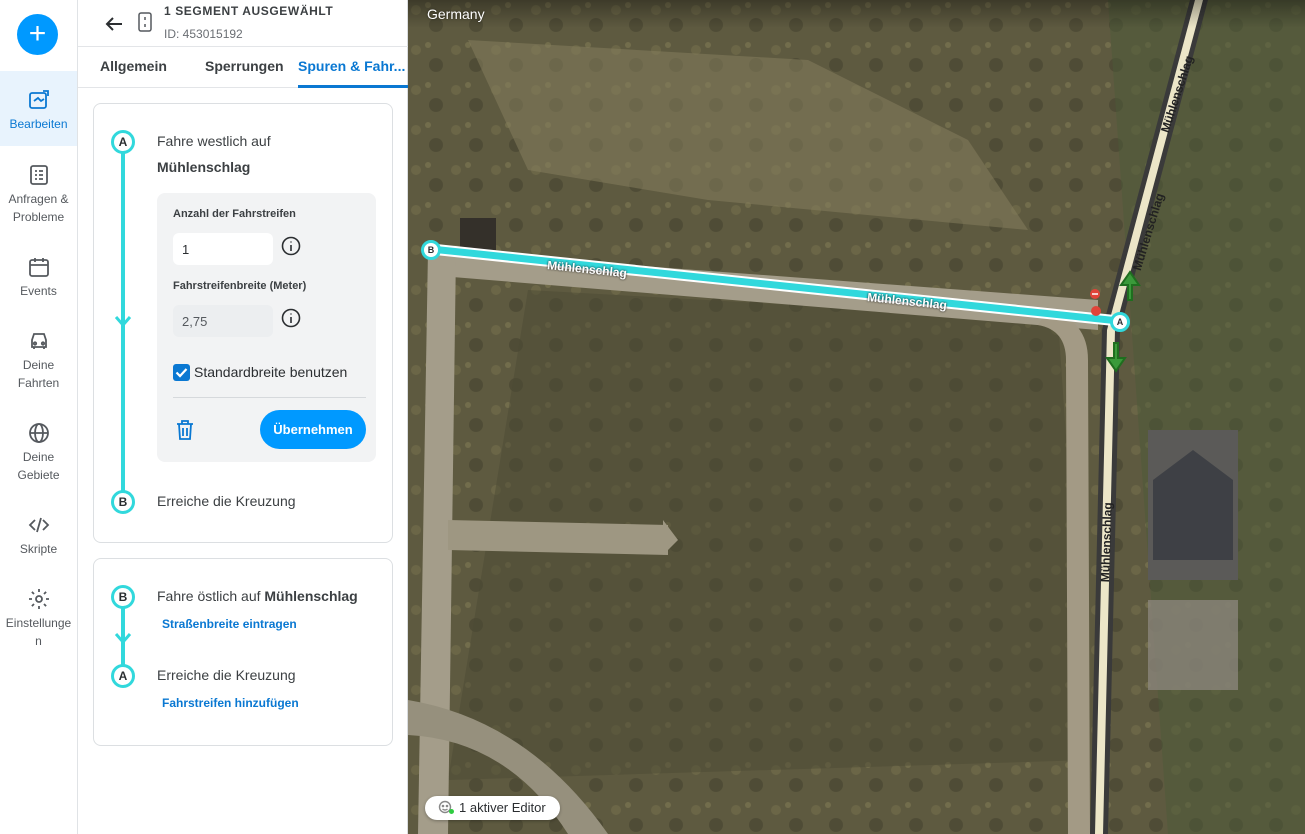 The width and height of the screenshot is (1305, 834). What do you see at coordinates (133, 66) in the screenshot?
I see `tab-general: Allgemein` at bounding box center [133, 66].